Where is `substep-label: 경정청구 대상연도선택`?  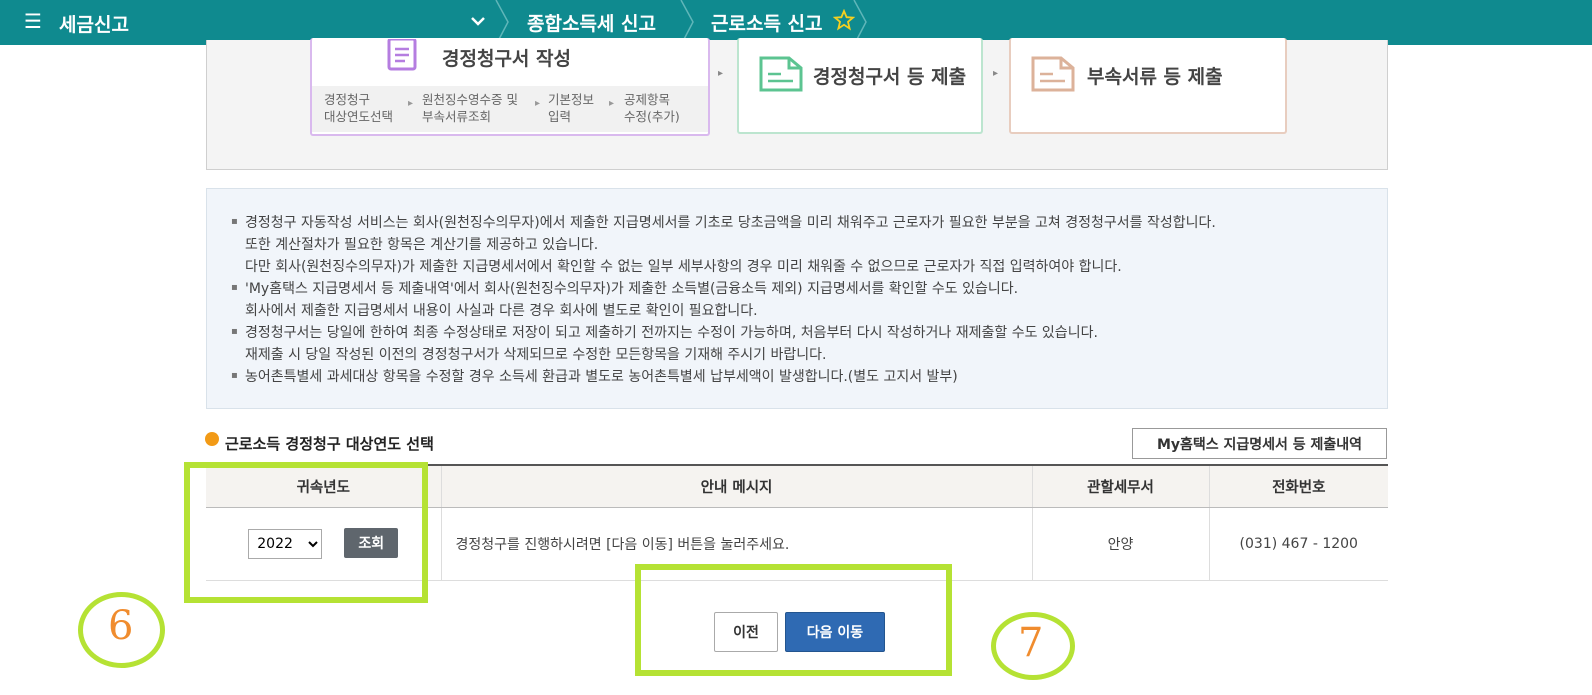 substep-label: 경정청구 대상연도선택 is located at coordinates (359, 108).